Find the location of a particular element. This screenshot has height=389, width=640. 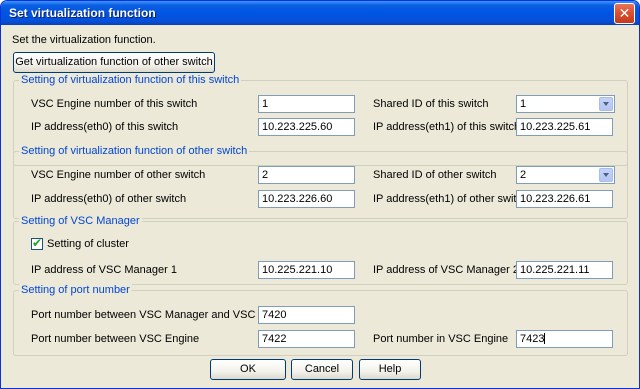

mgr-engine-port-input: 7420 is located at coordinates (306, 315).